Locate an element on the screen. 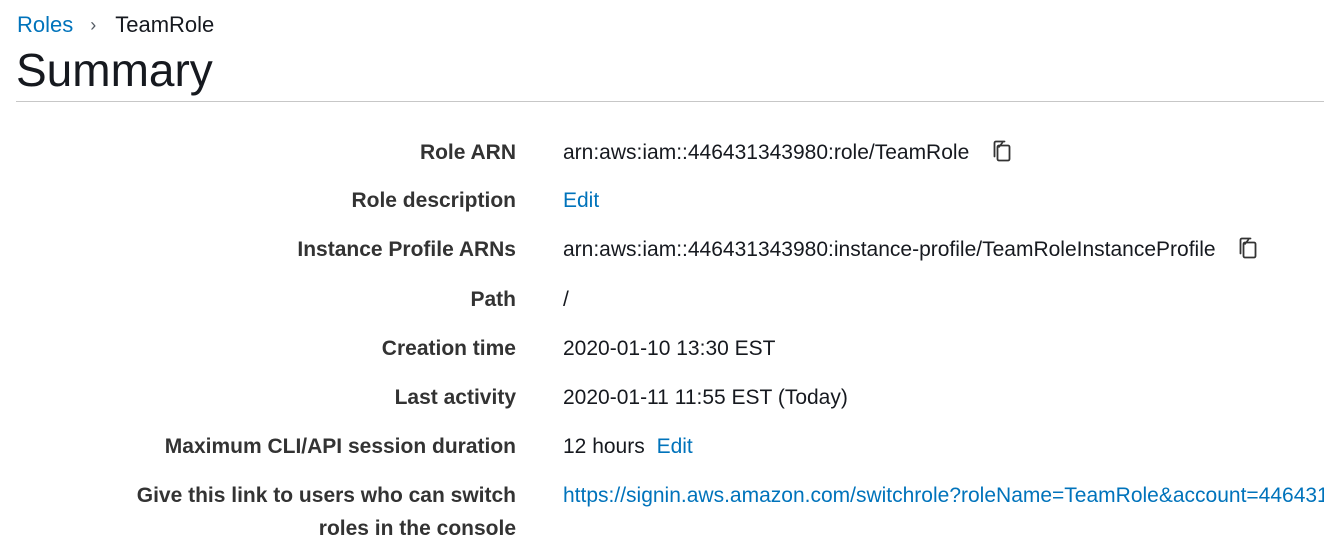 This screenshot has height=558, width=1324. switch-role-label-line2: roles in the console is located at coordinates (417, 528).